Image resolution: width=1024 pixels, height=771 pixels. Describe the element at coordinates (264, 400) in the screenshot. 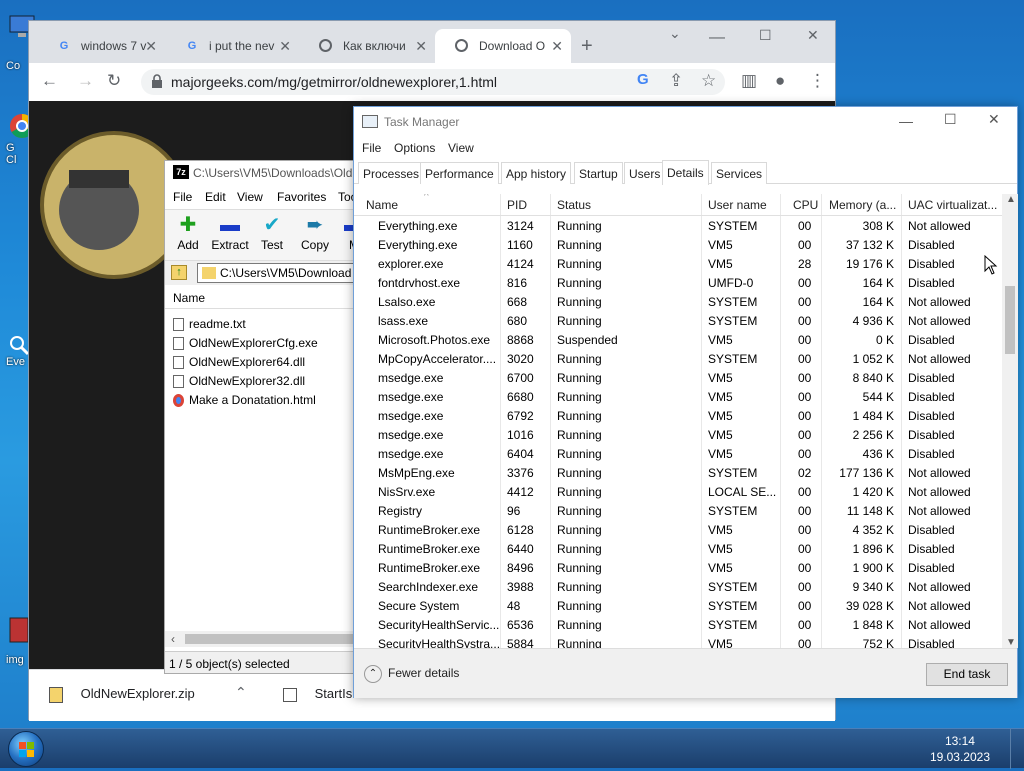

I see `list-item: Make a Donatation.html` at that location.